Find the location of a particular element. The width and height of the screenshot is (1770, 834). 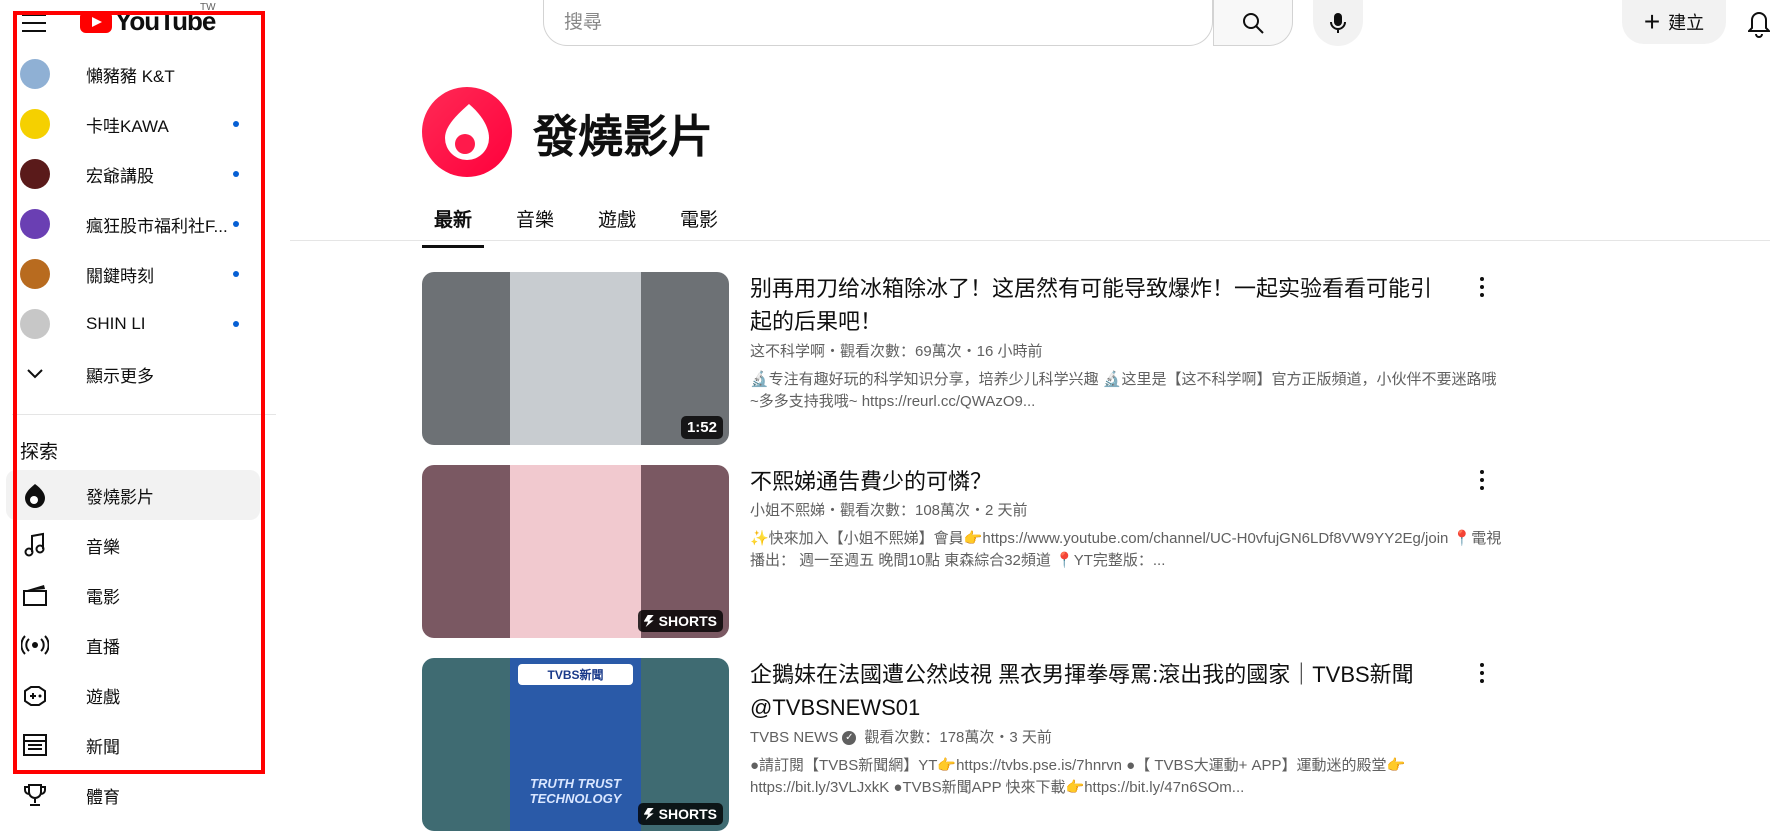

youtube-logo: YouTube TW is located at coordinates (148, 19).